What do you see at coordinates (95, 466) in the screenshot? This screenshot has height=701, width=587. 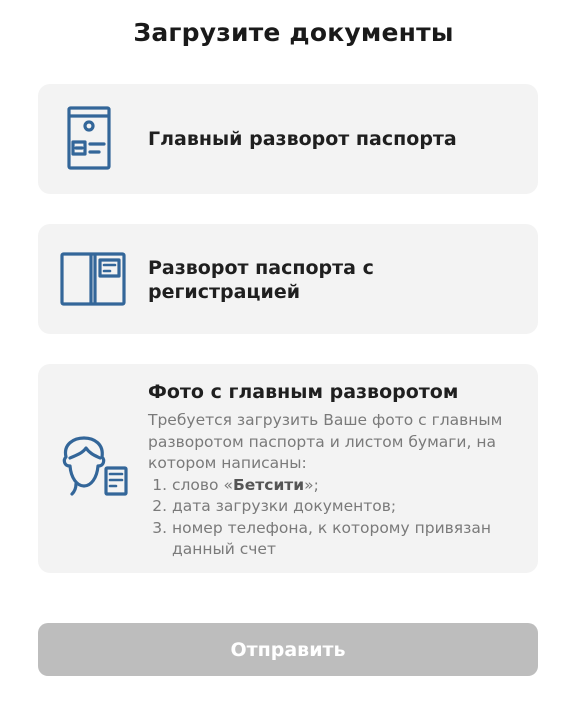 I see `person-with-document-icon` at bounding box center [95, 466].